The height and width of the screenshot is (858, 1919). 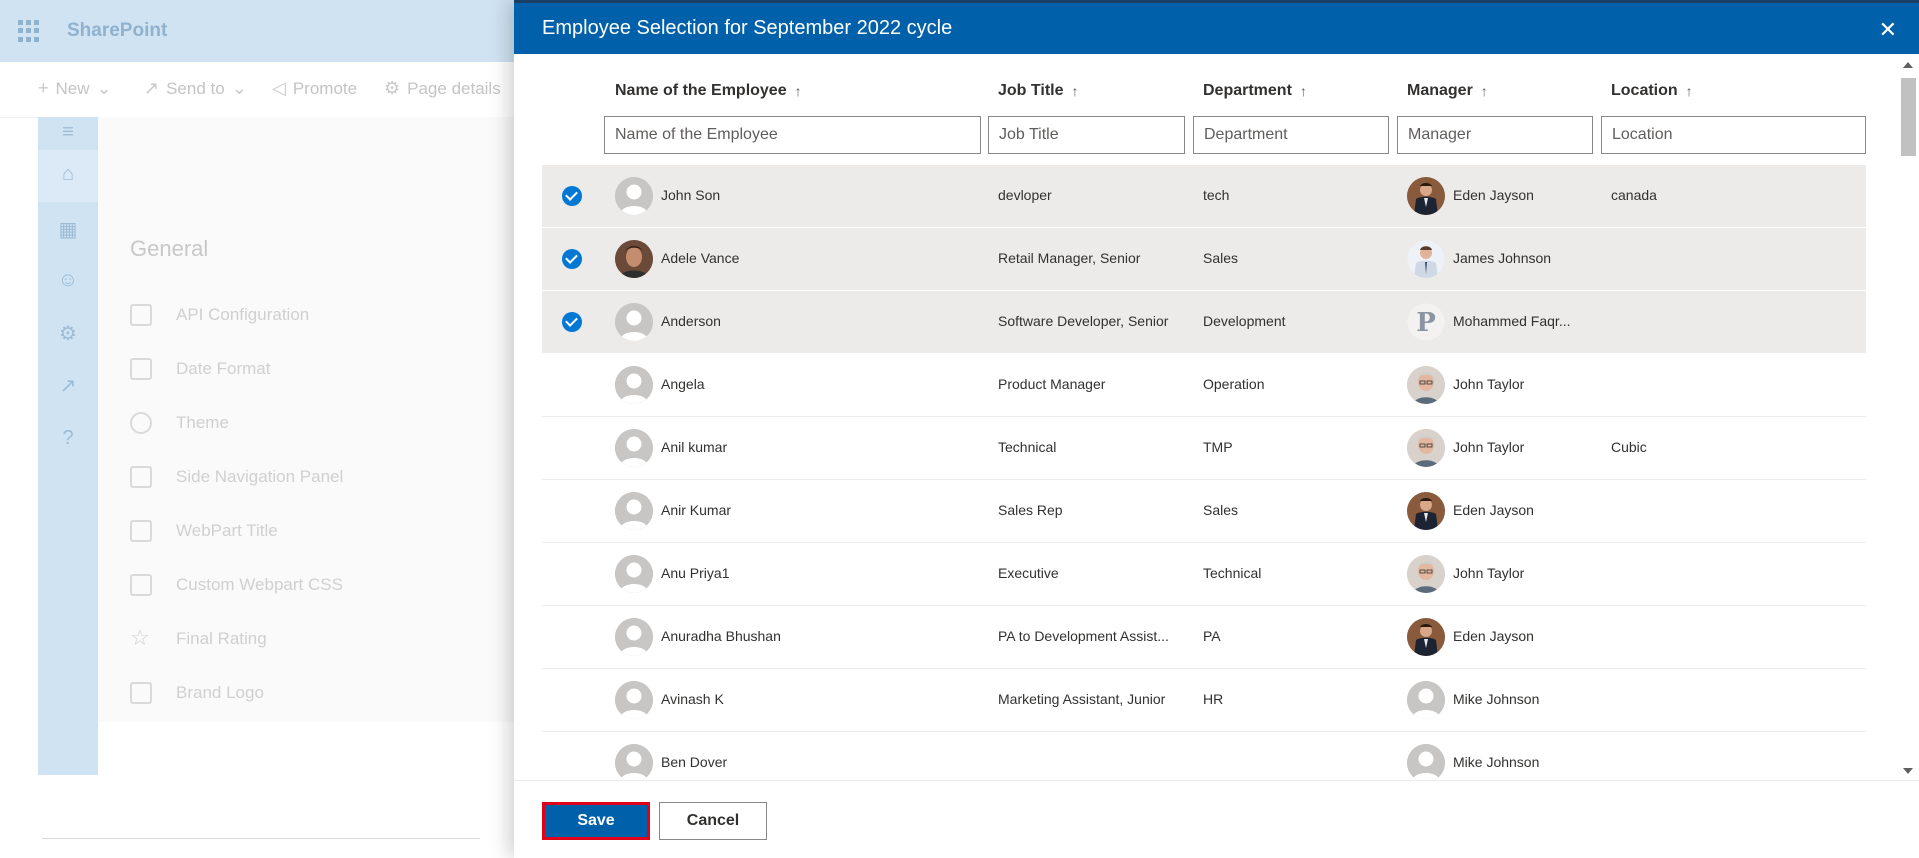 I want to click on star-icon: ☆, so click(x=140, y=637).